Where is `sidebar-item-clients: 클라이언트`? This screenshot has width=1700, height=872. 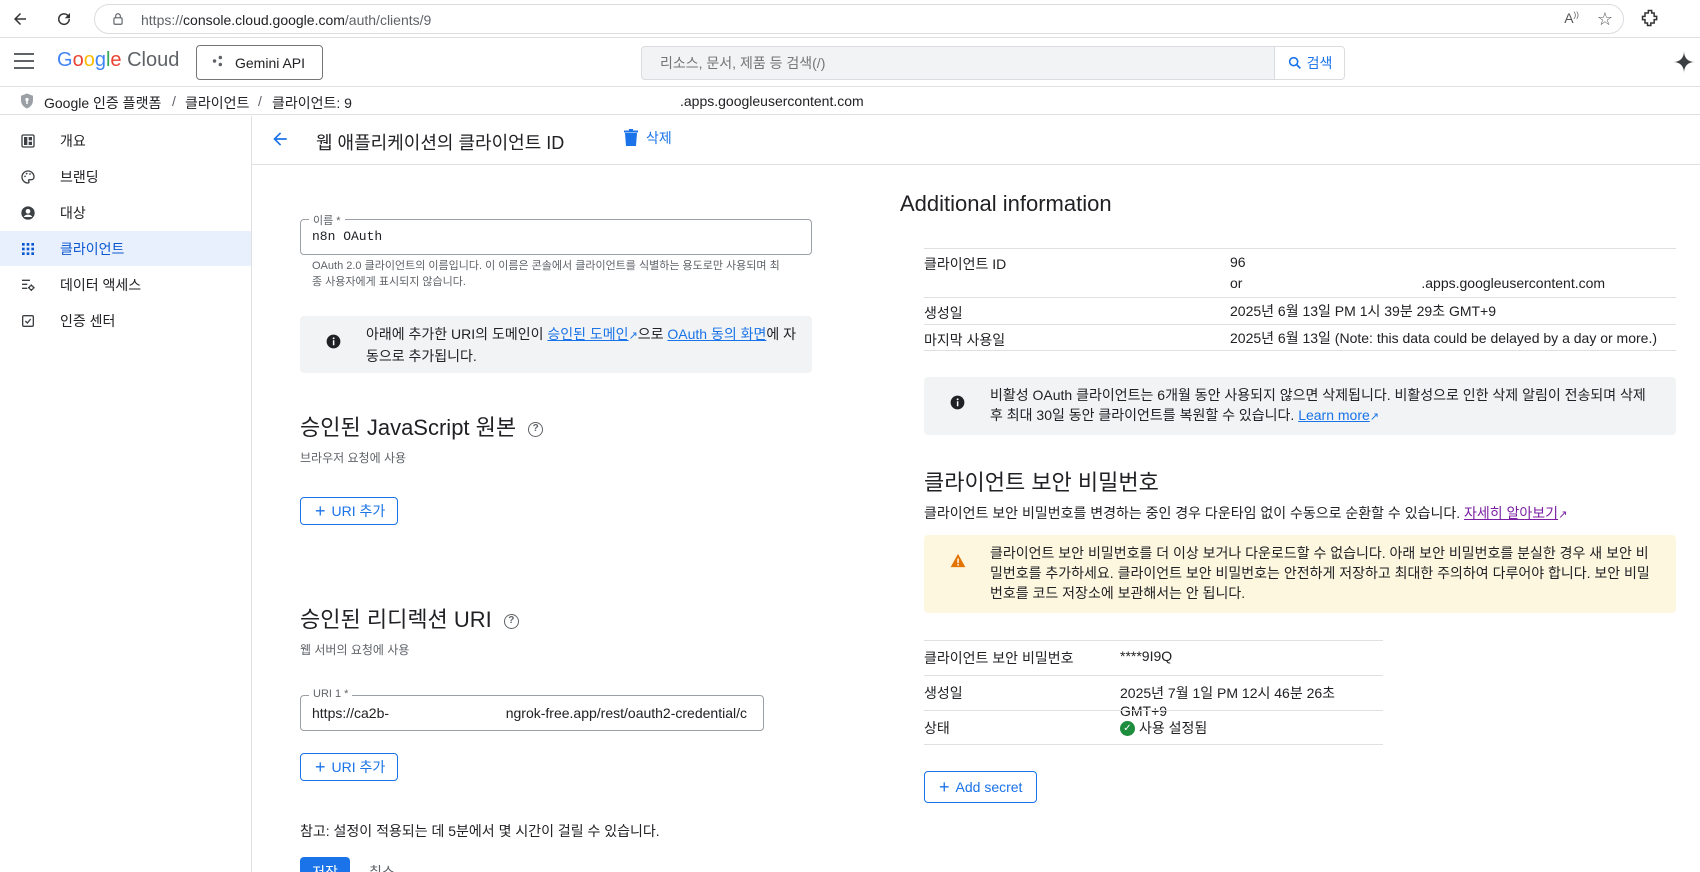 sidebar-item-clients: 클라이언트 is located at coordinates (125, 248).